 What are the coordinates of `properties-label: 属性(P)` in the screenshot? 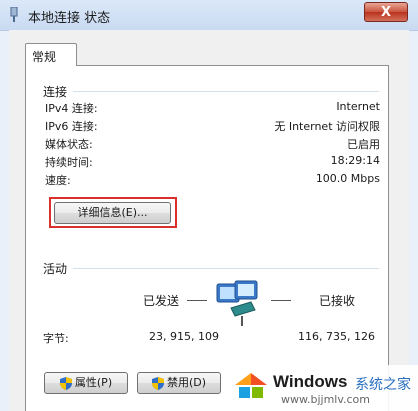 It's located at (93, 382).